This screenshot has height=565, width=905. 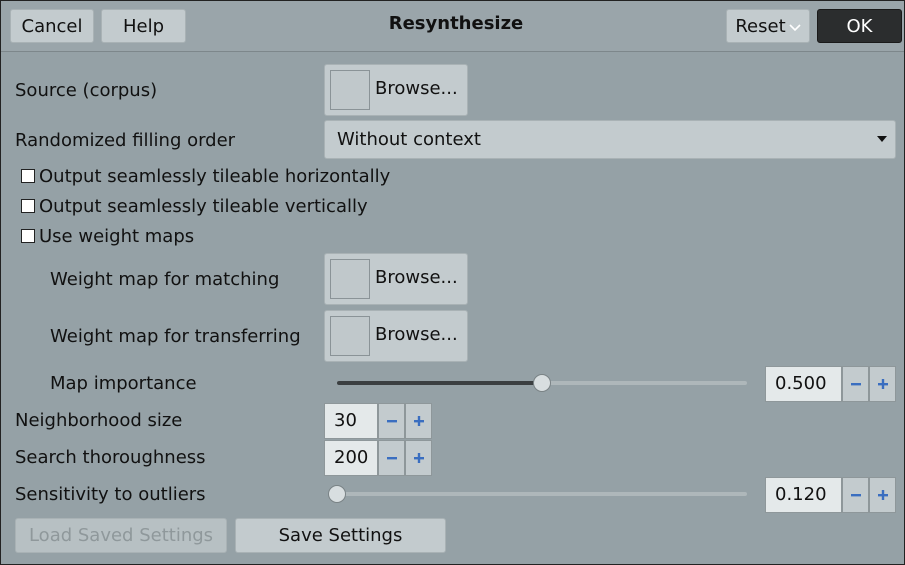 What do you see at coordinates (351, 458) in the screenshot?
I see `search-thoroughness-input: 200` at bounding box center [351, 458].